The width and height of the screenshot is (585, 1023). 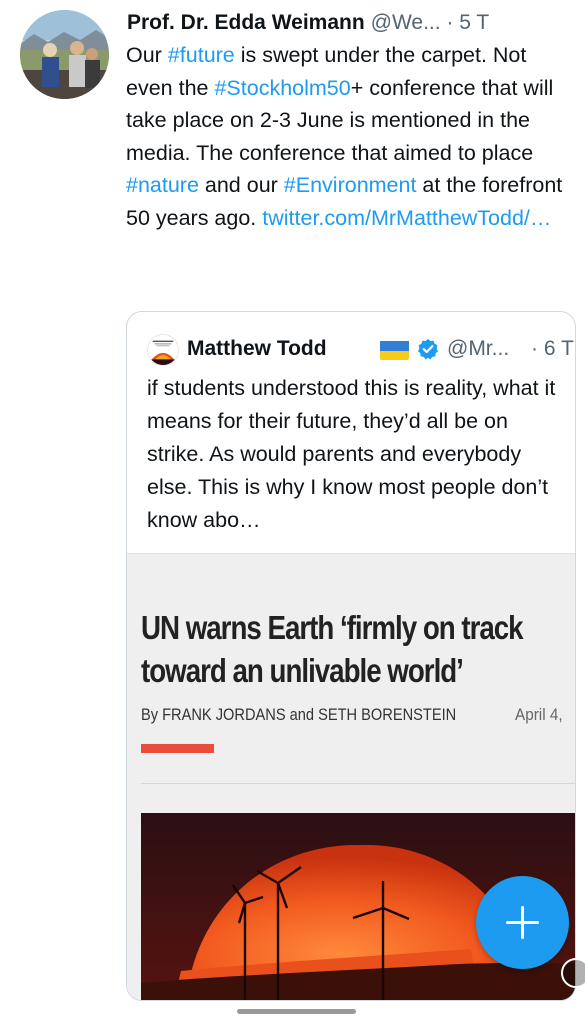 I want to click on hashtag-stockholm50: #Stockholm50, so click(x=282, y=88).